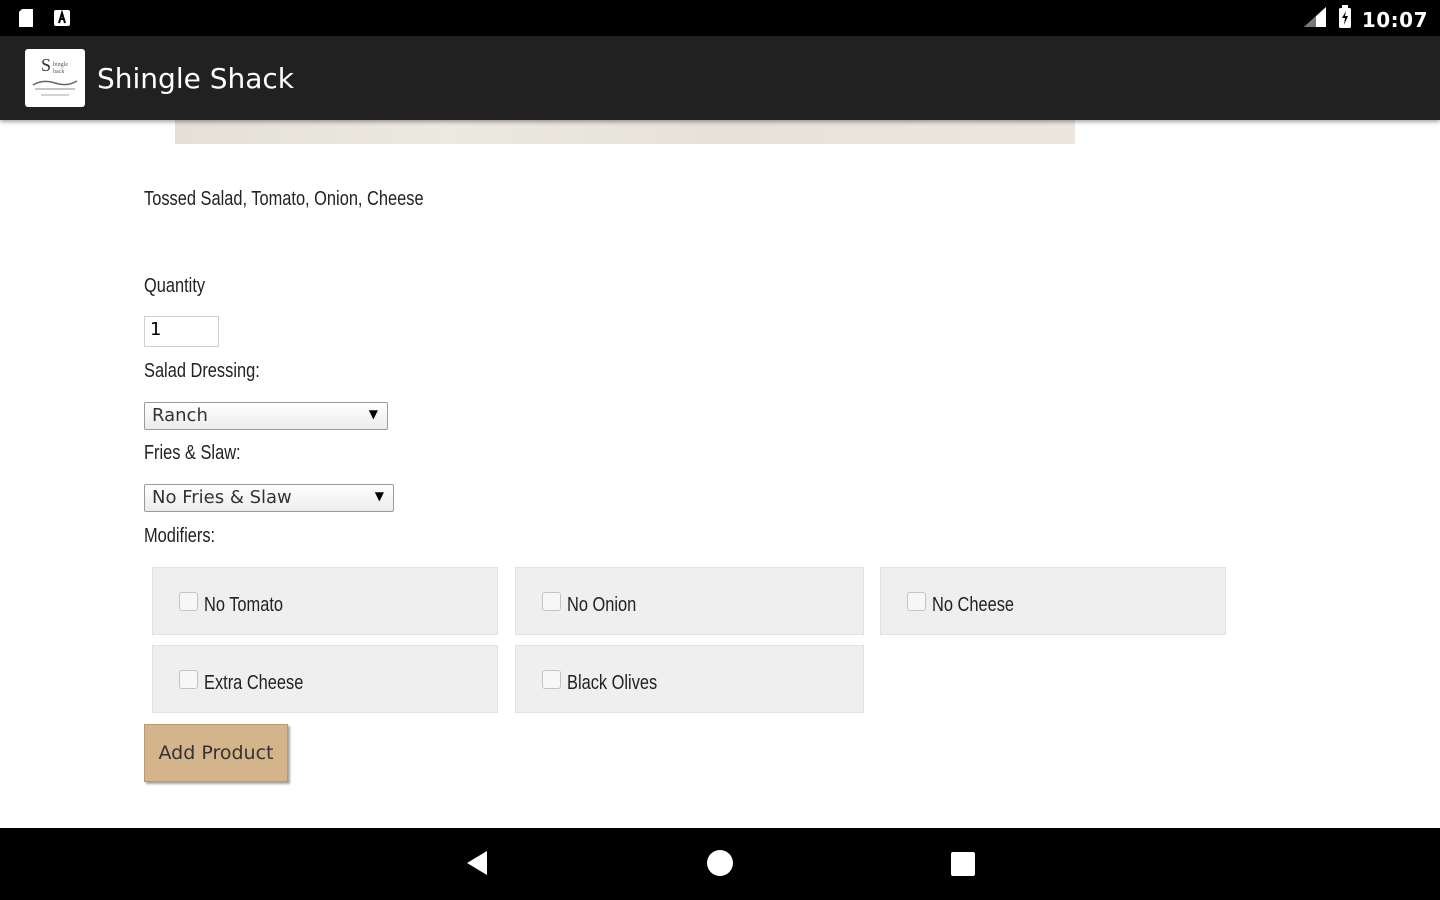 Image resolution: width=1440 pixels, height=900 pixels. Describe the element at coordinates (192, 453) in the screenshot. I see `fries-slaw-label: Fries & Slaw:` at that location.